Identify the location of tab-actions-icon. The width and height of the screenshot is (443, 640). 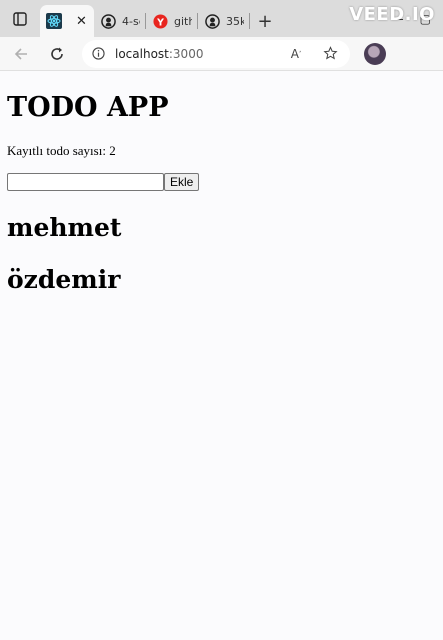
(20, 18).